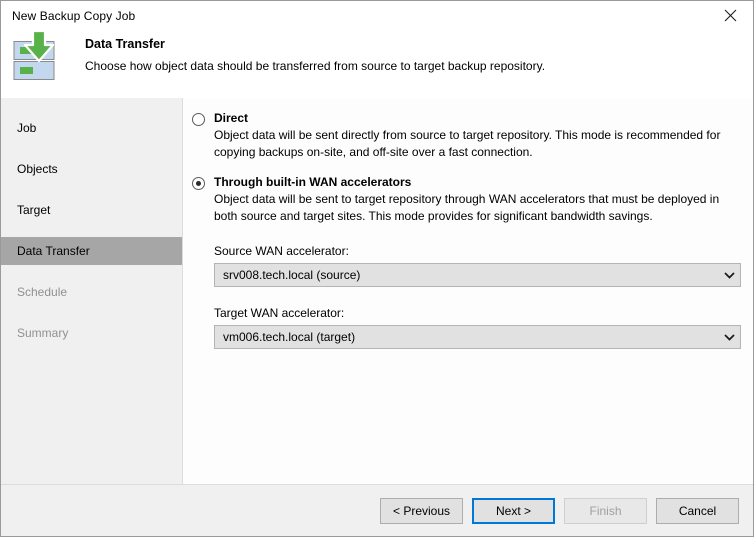 This screenshot has width=754, height=537. What do you see at coordinates (91, 251) in the screenshot?
I see `sidebar-item-data-transfer: Data Transfer` at bounding box center [91, 251].